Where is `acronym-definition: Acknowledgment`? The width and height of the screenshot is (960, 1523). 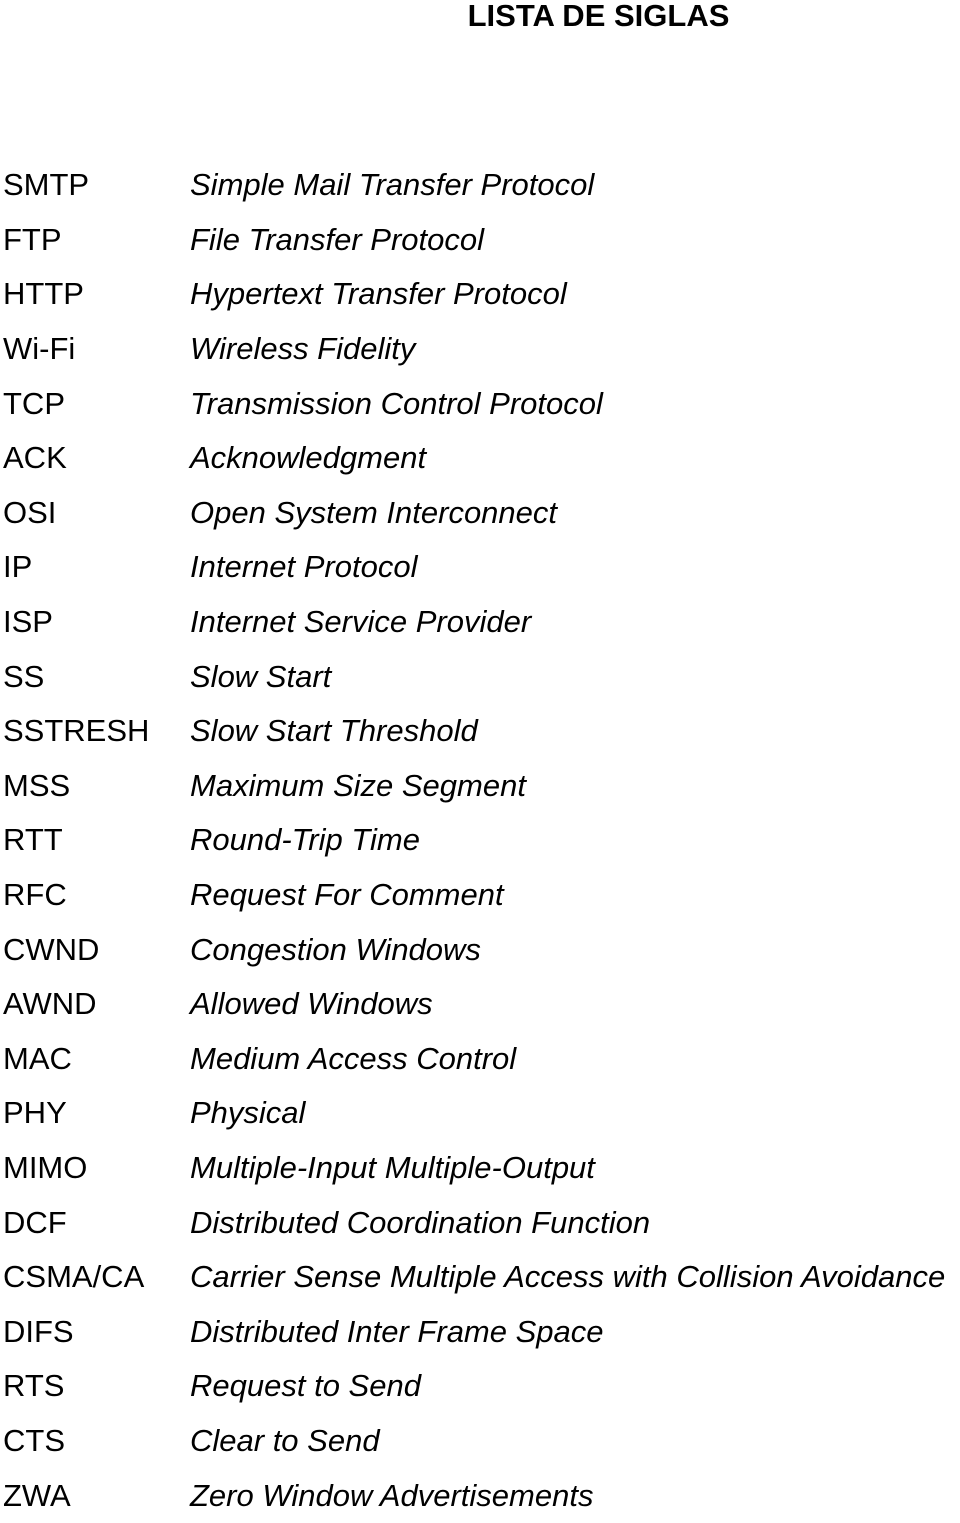
acronym-definition: Acknowledgment is located at coordinates (308, 458).